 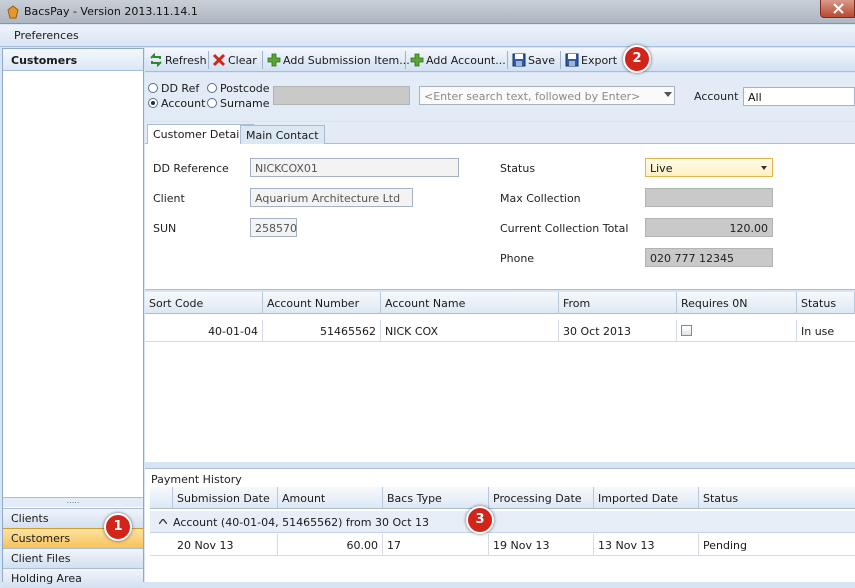 I want to click on save-button: Save, so click(x=533, y=60).